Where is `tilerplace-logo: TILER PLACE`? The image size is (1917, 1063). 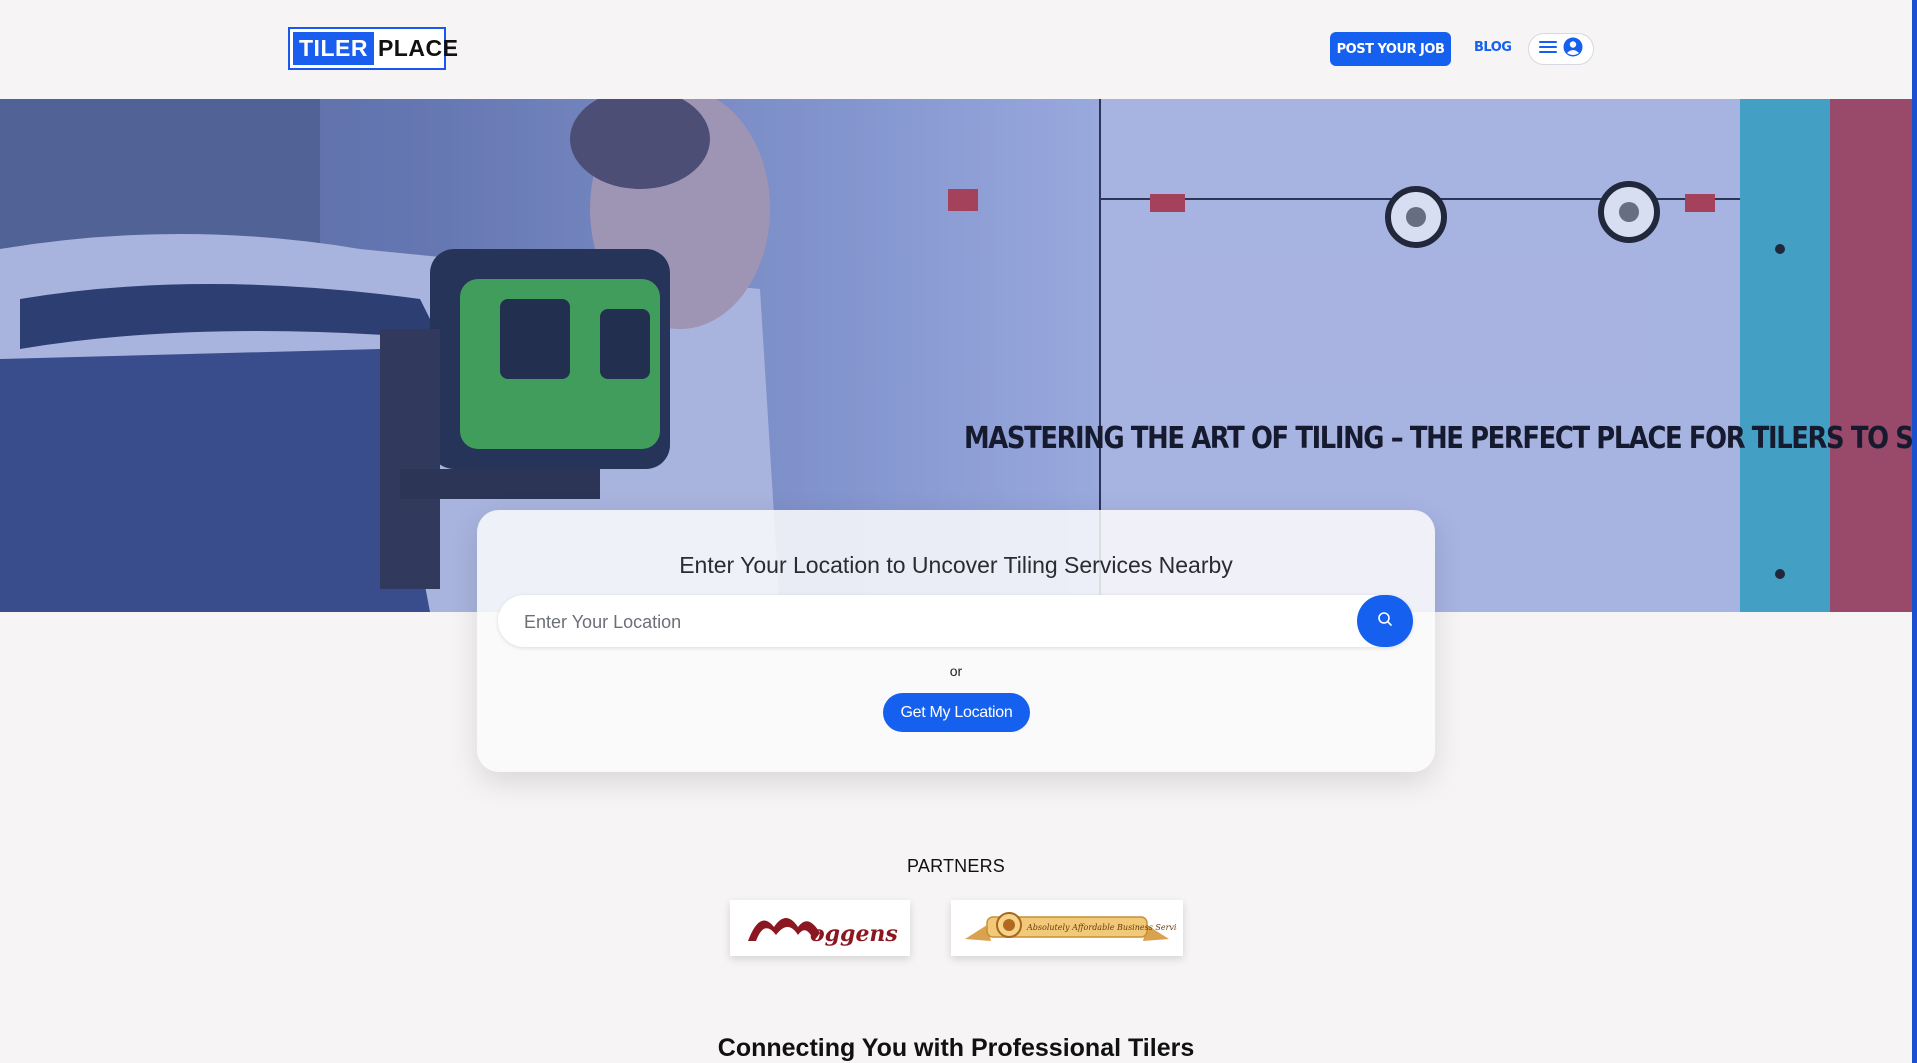
tilerplace-logo: TILER PLACE is located at coordinates (373, 48).